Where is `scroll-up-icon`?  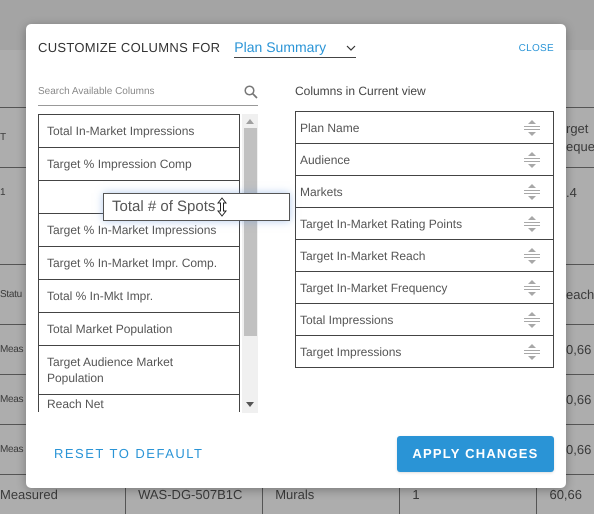 scroll-up-icon is located at coordinates (250, 121).